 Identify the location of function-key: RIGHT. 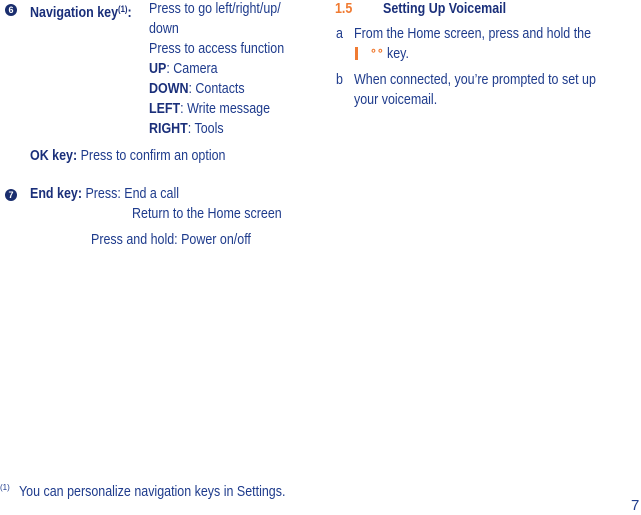
(168, 129).